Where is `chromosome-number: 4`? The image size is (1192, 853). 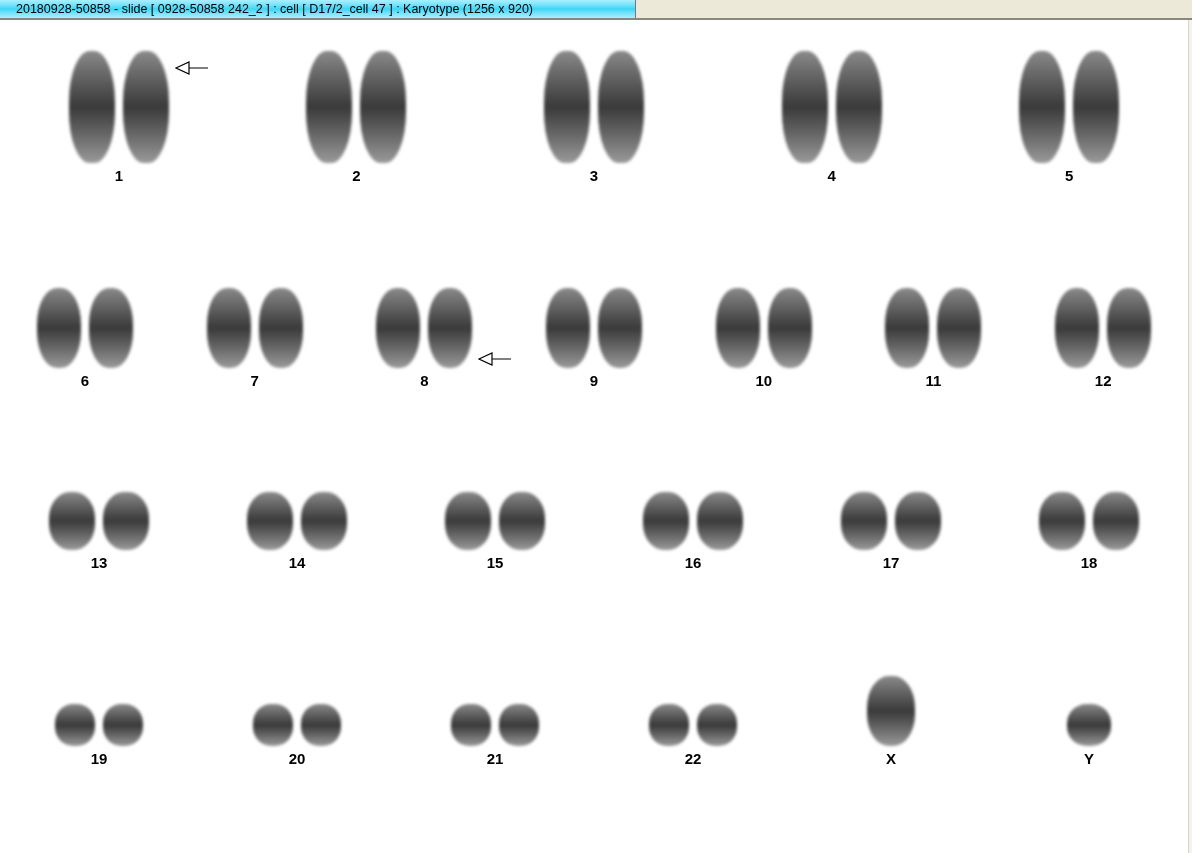 chromosome-number: 4 is located at coordinates (831, 176).